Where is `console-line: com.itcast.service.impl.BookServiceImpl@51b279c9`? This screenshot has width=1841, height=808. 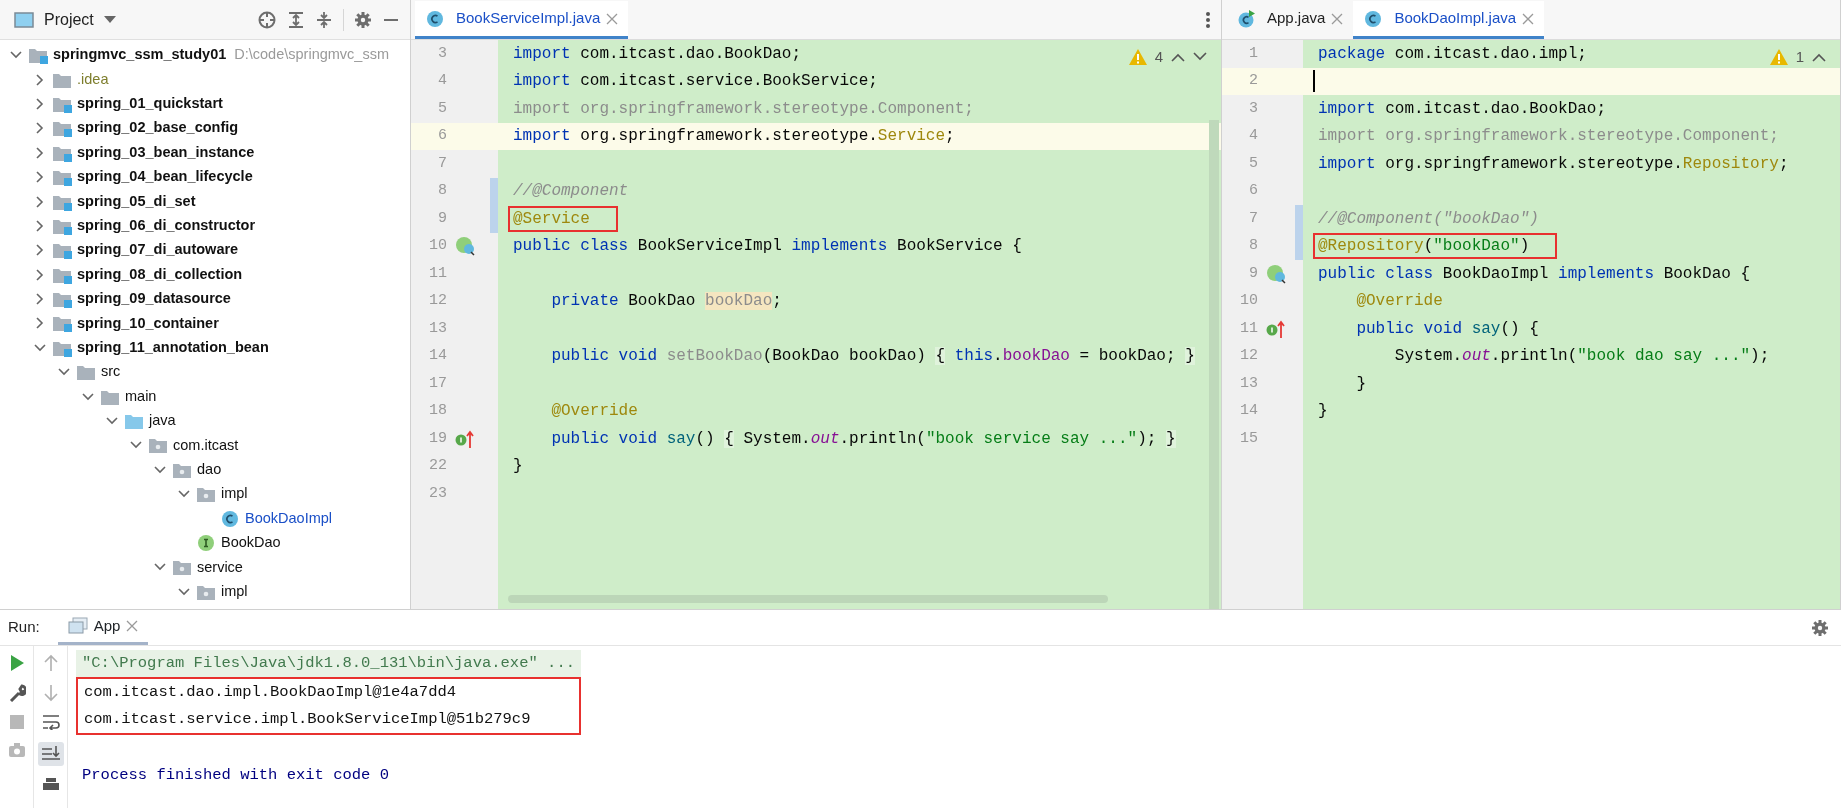 console-line: com.itcast.service.impl.BookServiceImpl@51b279c9 is located at coordinates (307, 719).